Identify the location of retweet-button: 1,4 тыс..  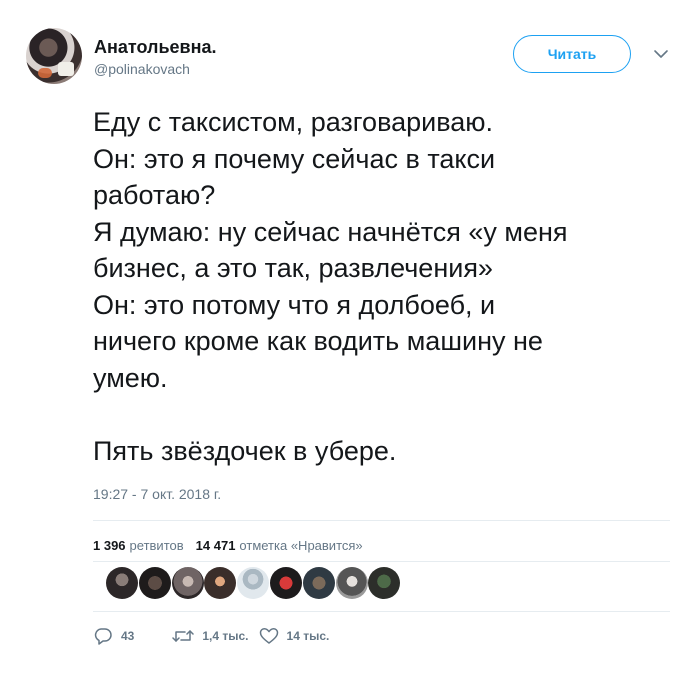
(210, 636).